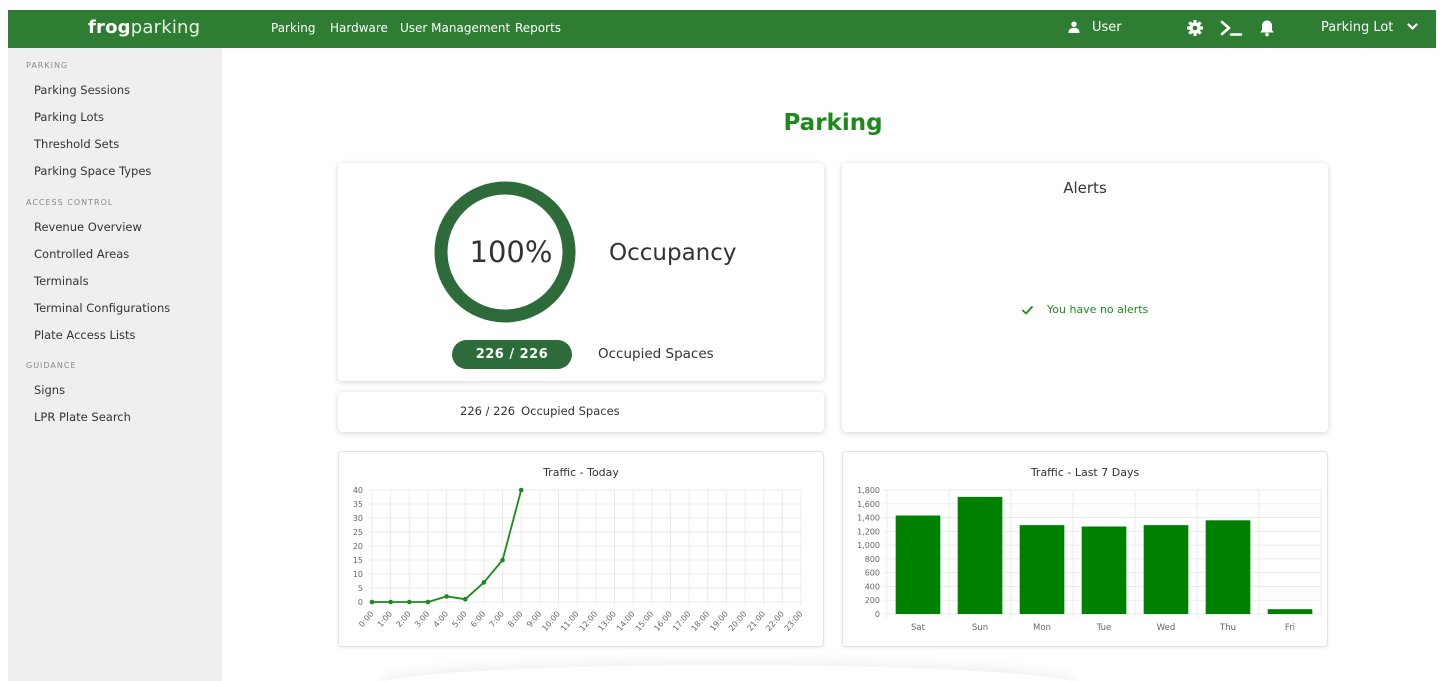 This screenshot has width=1448, height=681. I want to click on user-menu: User, so click(1095, 27).